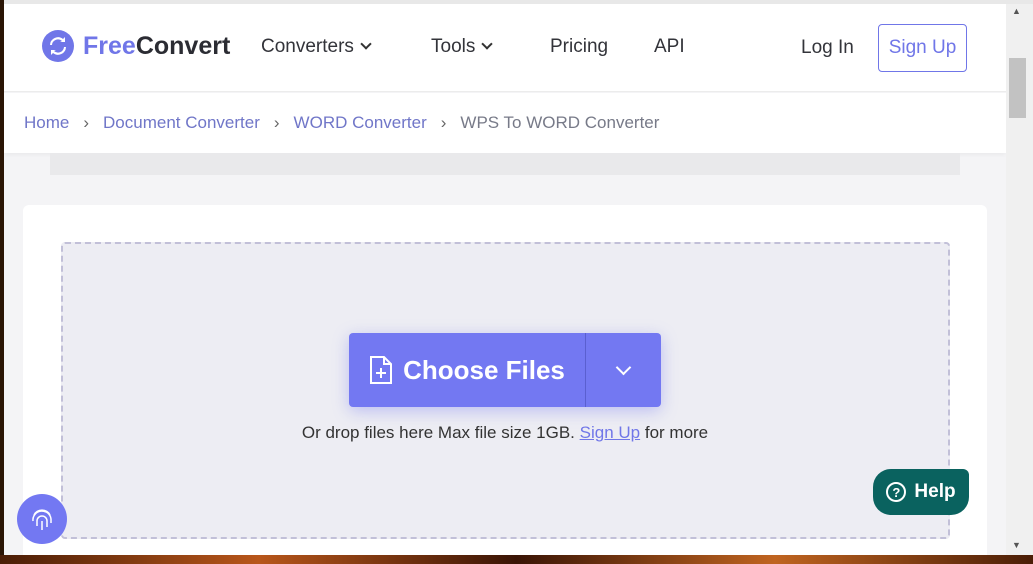 This screenshot has height=564, width=1033. What do you see at coordinates (922, 48) in the screenshot?
I see `signup-button: Sign Up` at bounding box center [922, 48].